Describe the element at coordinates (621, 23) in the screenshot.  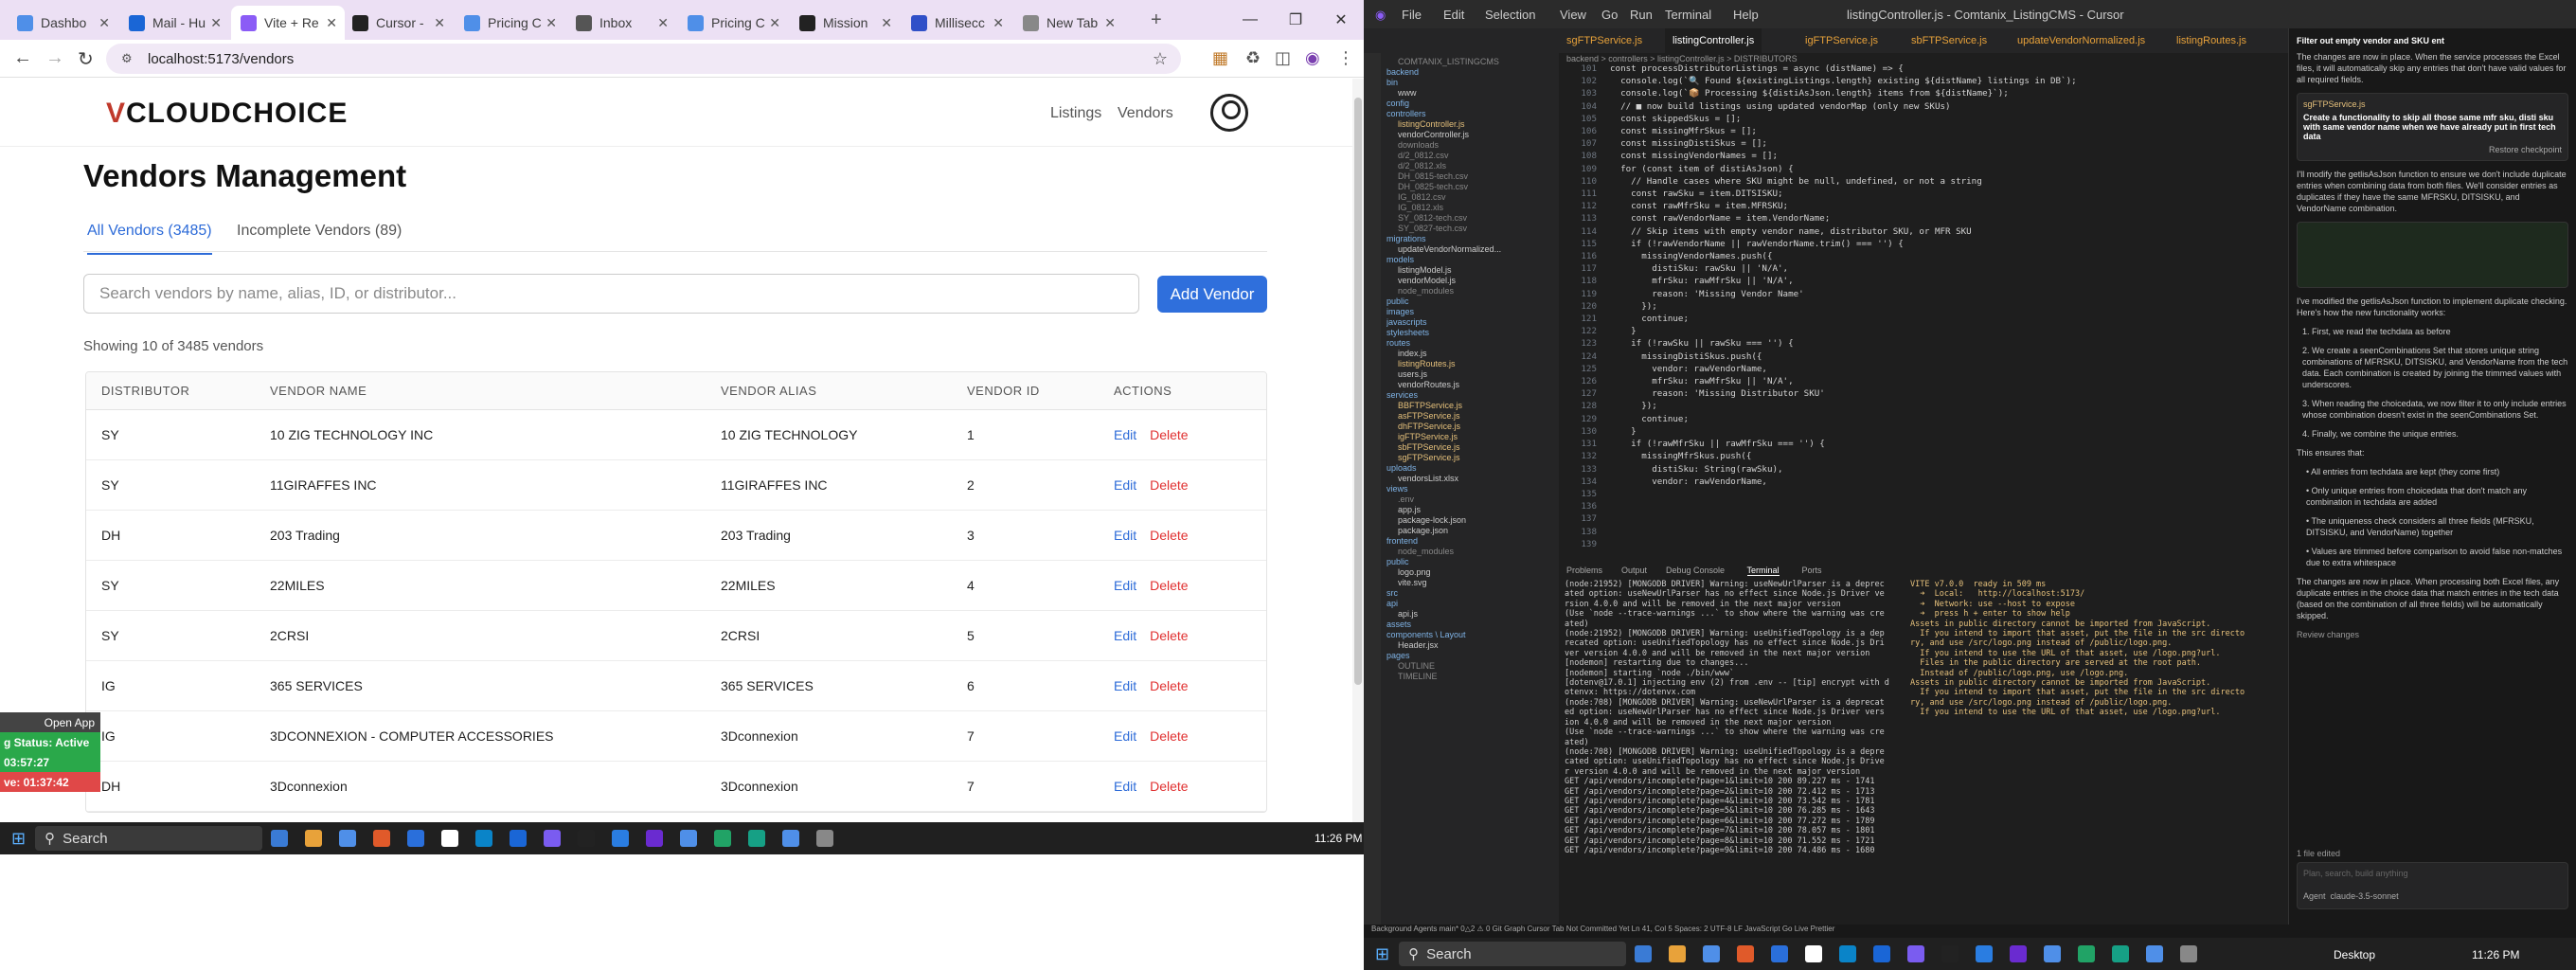
I see `browser-tab: Inbox ✕` at that location.